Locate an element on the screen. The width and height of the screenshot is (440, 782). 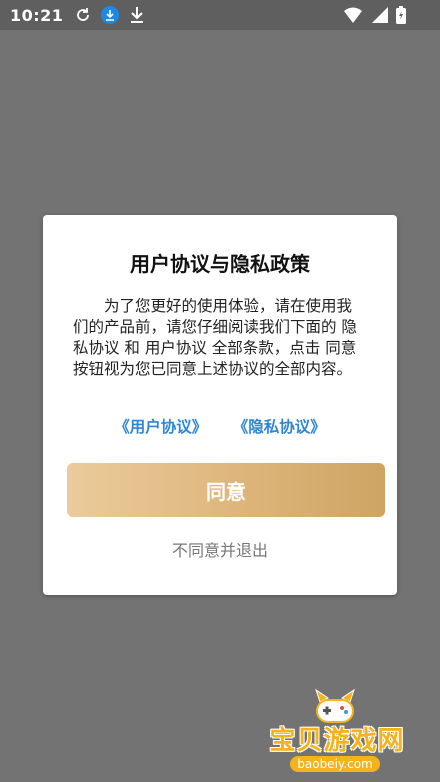
decline-exit-button: 不同意并退出 is located at coordinates (220, 549).